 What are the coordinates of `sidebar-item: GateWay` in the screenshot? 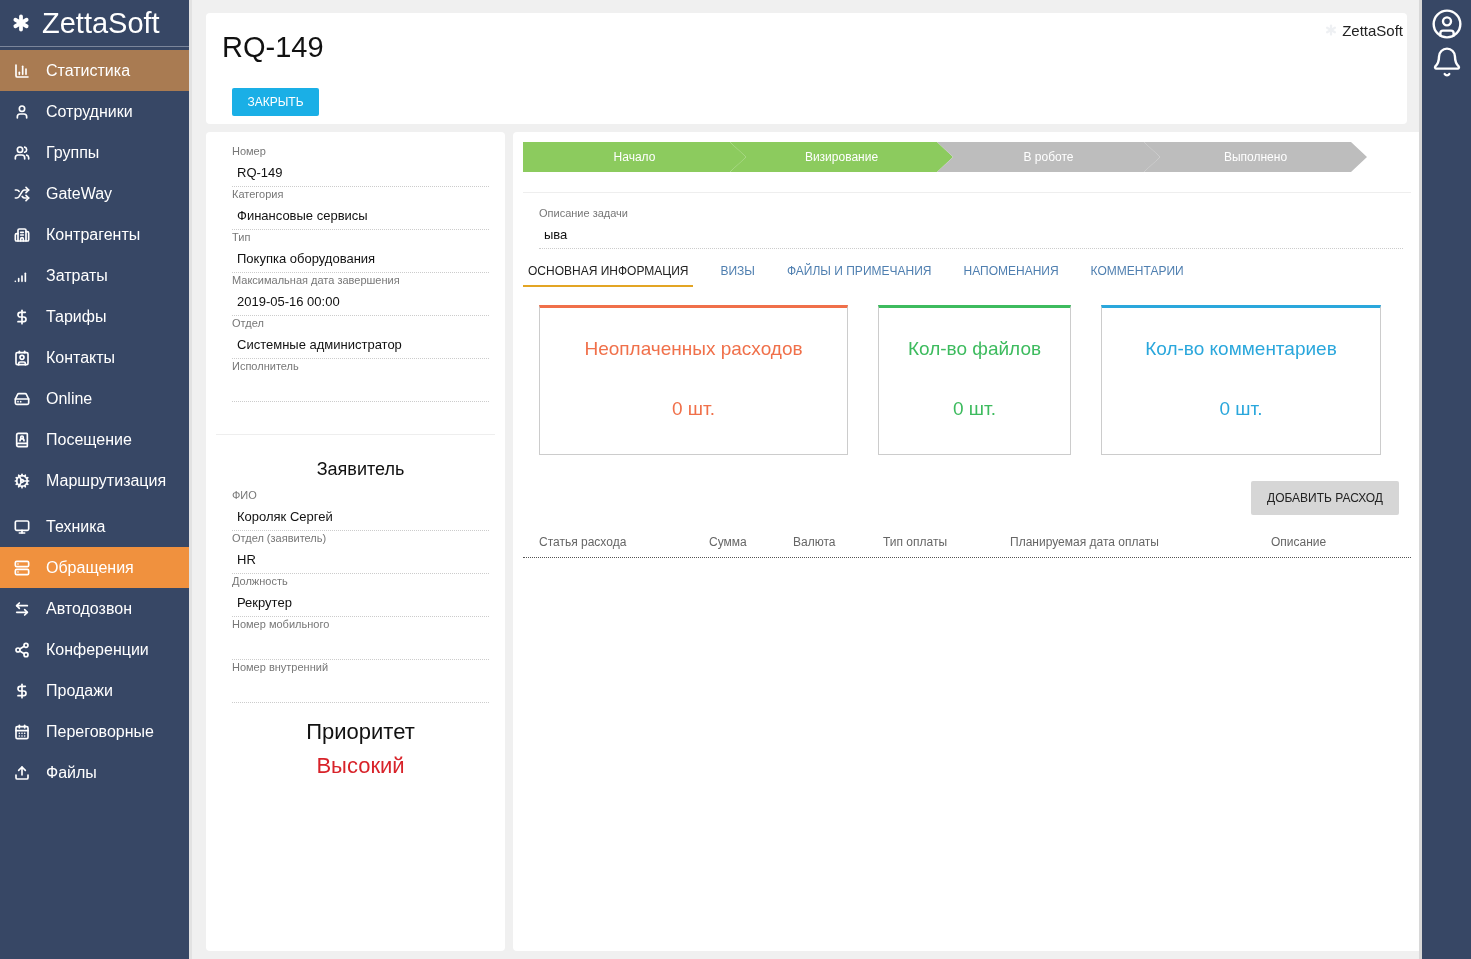 It's located at (94, 193).